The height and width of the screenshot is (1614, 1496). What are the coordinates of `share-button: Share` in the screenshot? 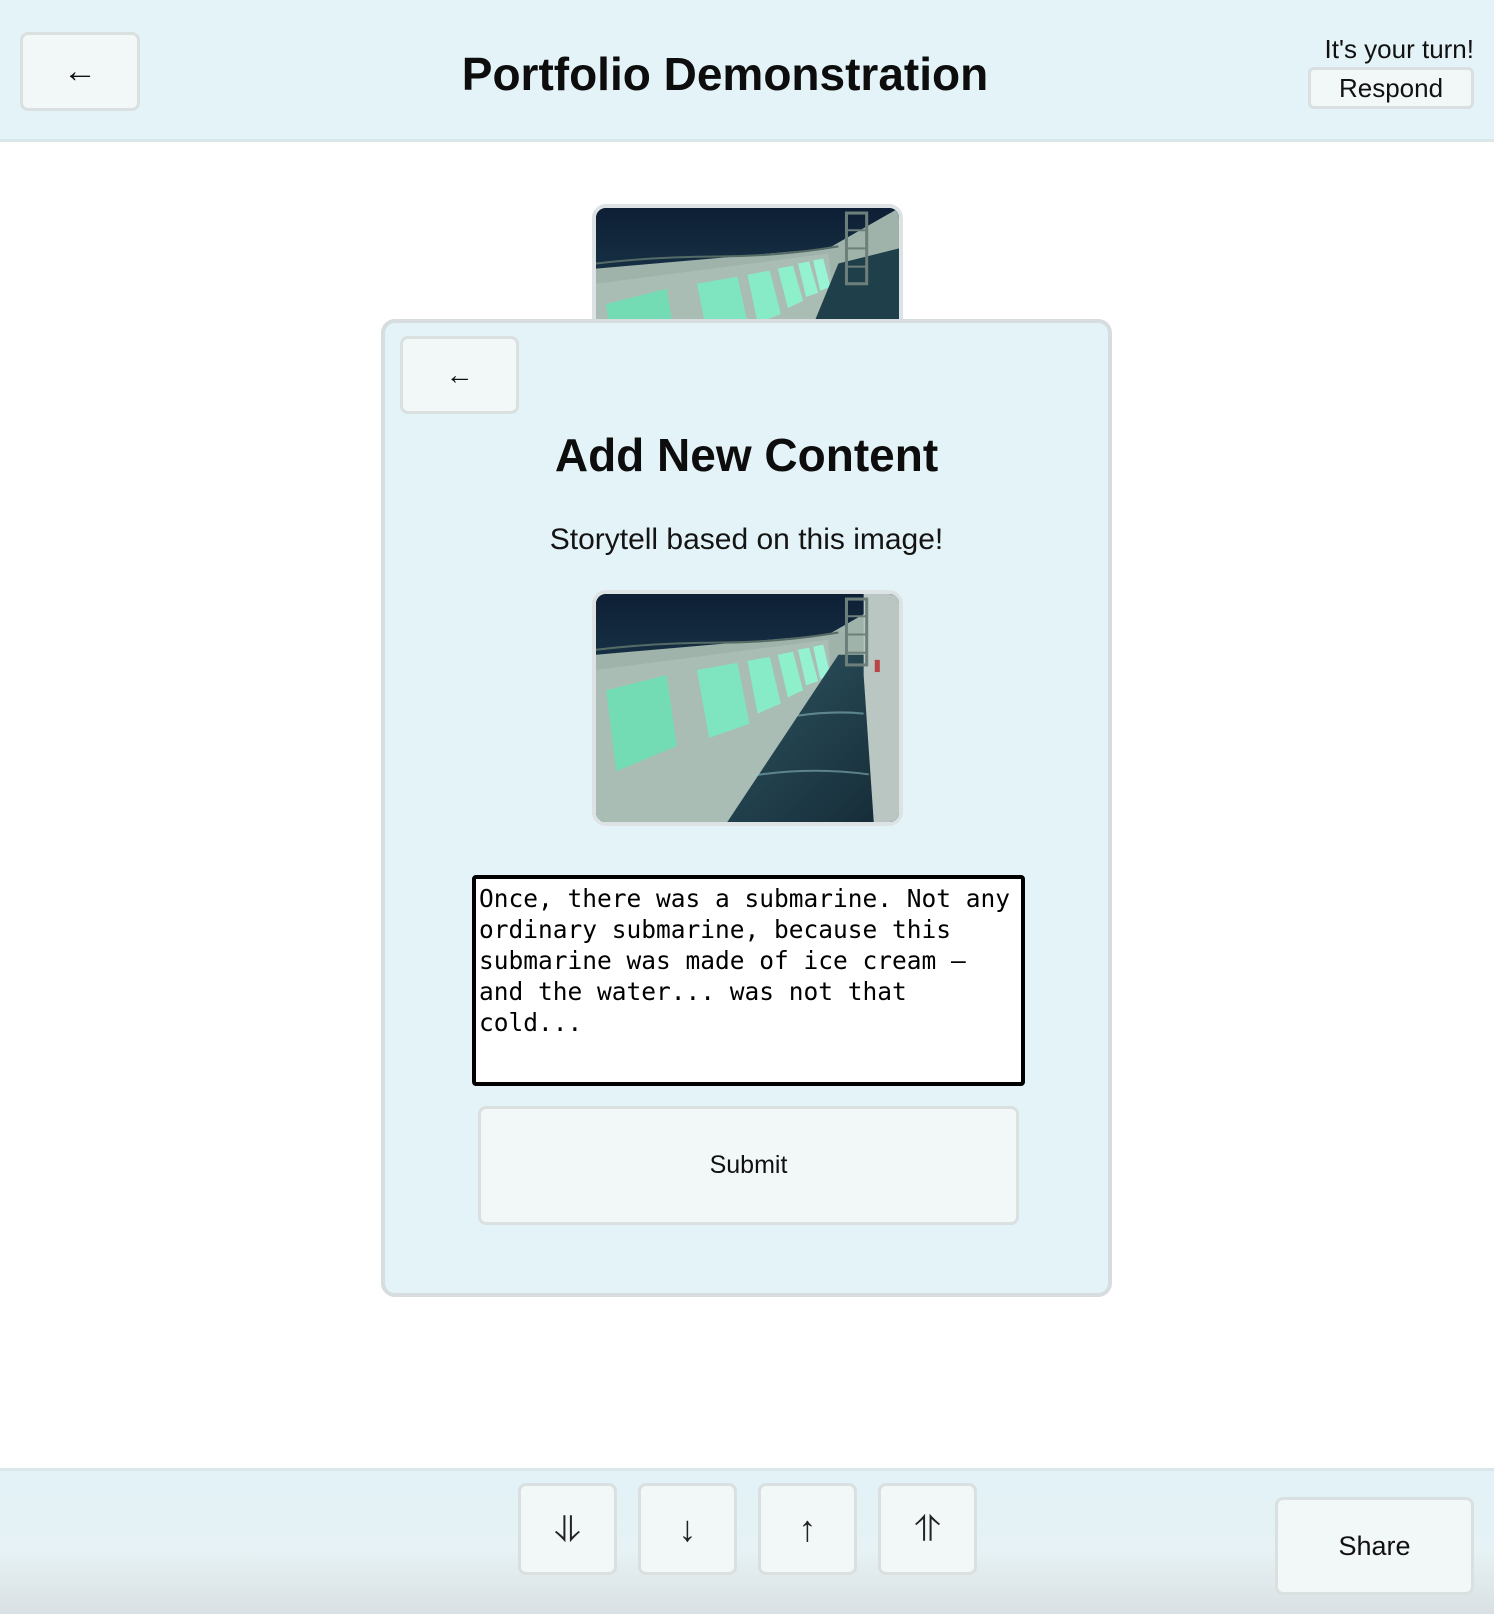 It's located at (1374, 1546).